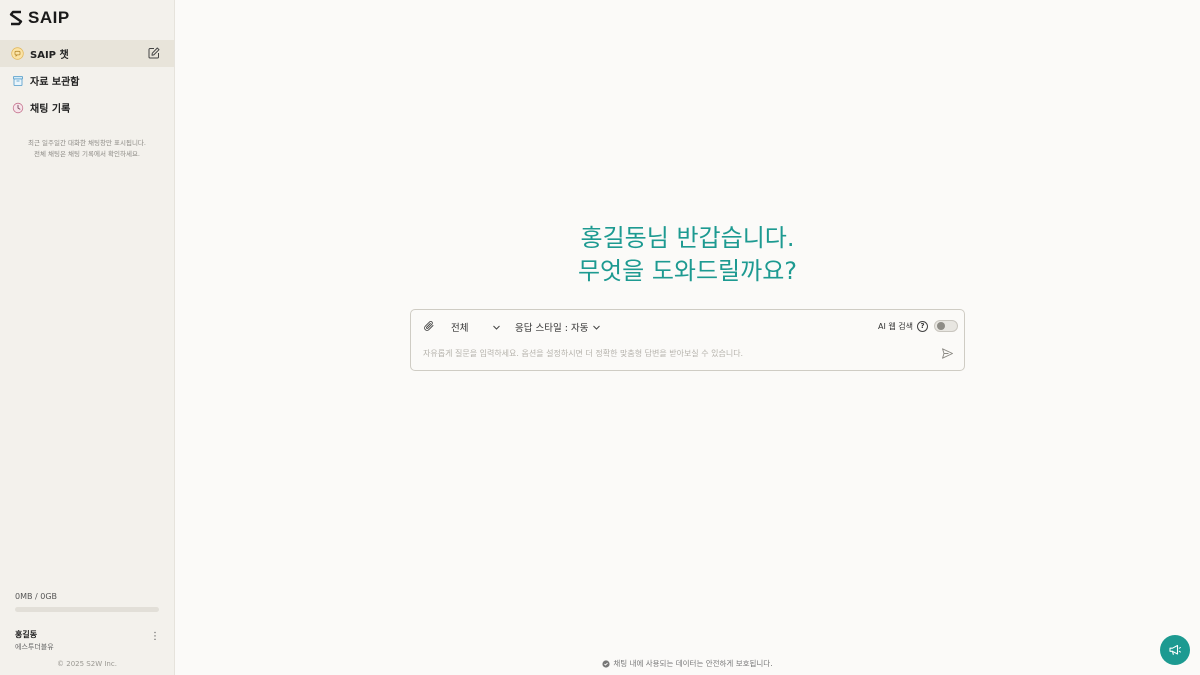 The image size is (1200, 675). What do you see at coordinates (693, 663) in the screenshot?
I see `data-security-text: 채팅 내에 사용되는 데이터는 안전하게 보호됩니다.` at bounding box center [693, 663].